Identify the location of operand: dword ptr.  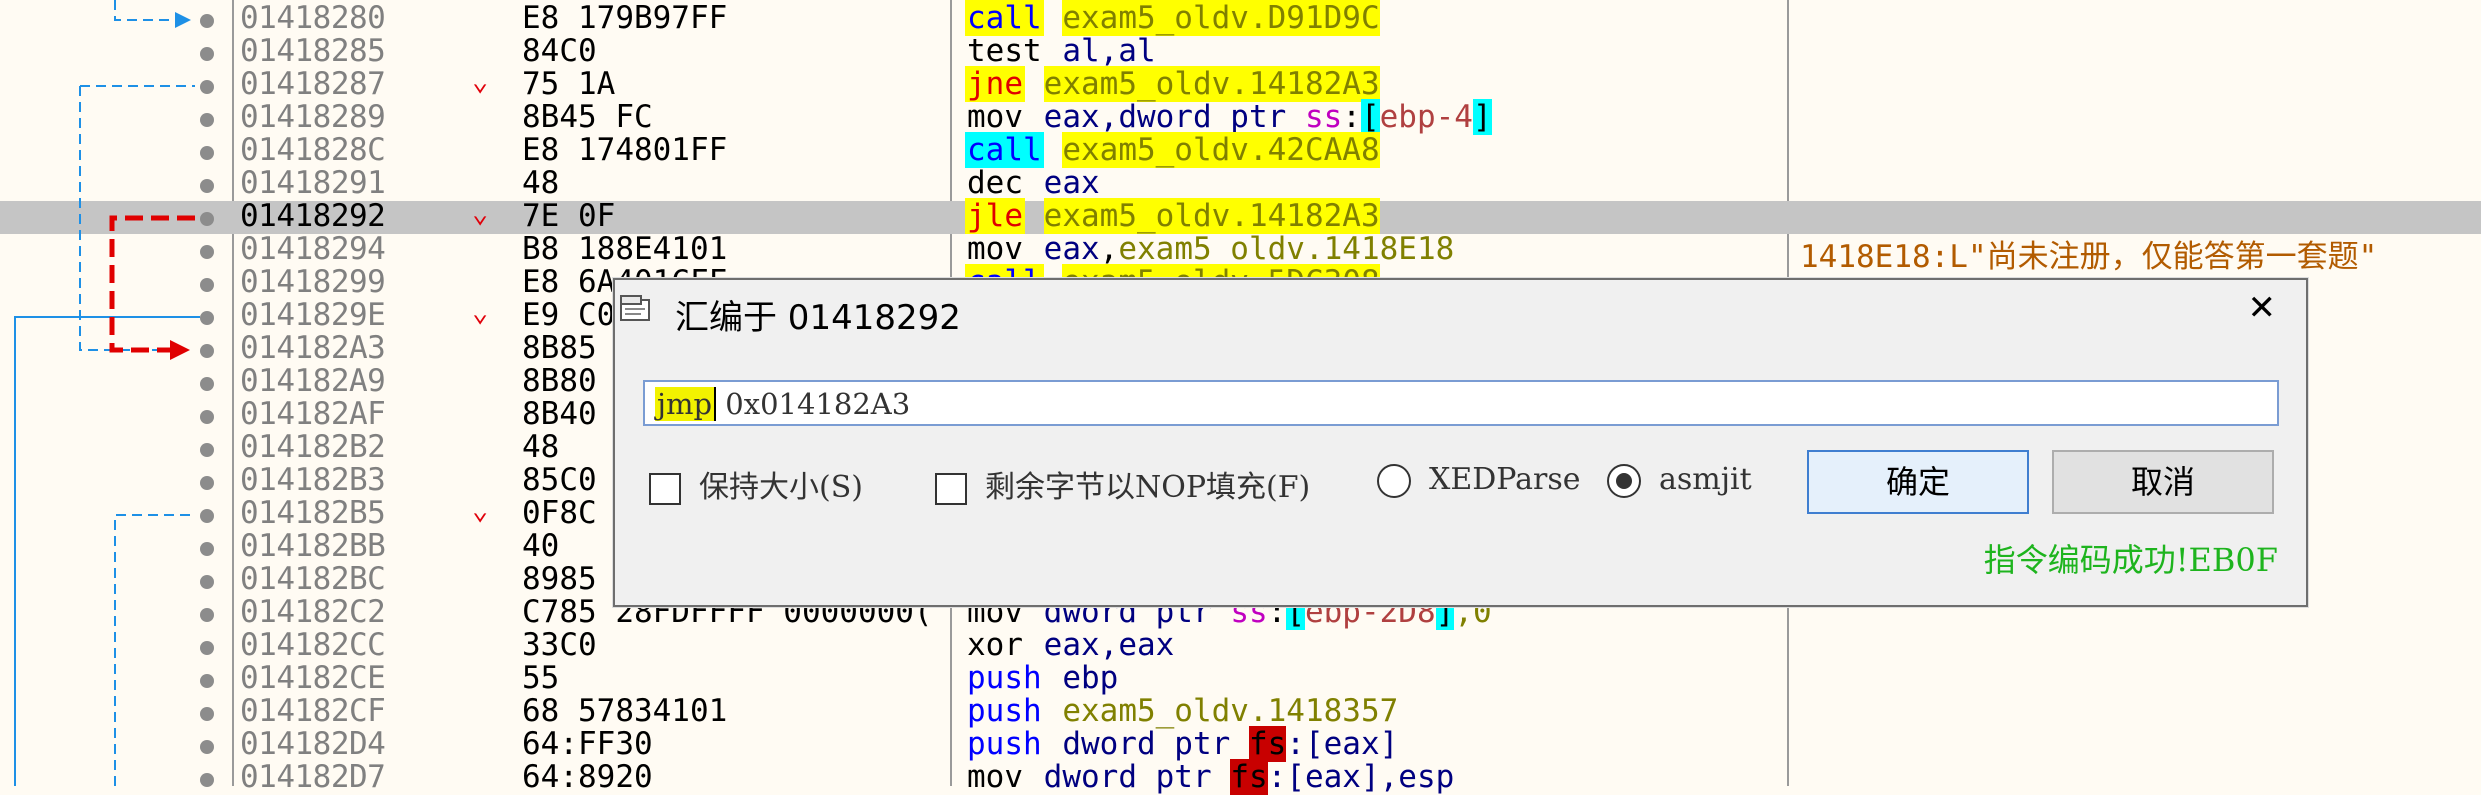
(1146, 744).